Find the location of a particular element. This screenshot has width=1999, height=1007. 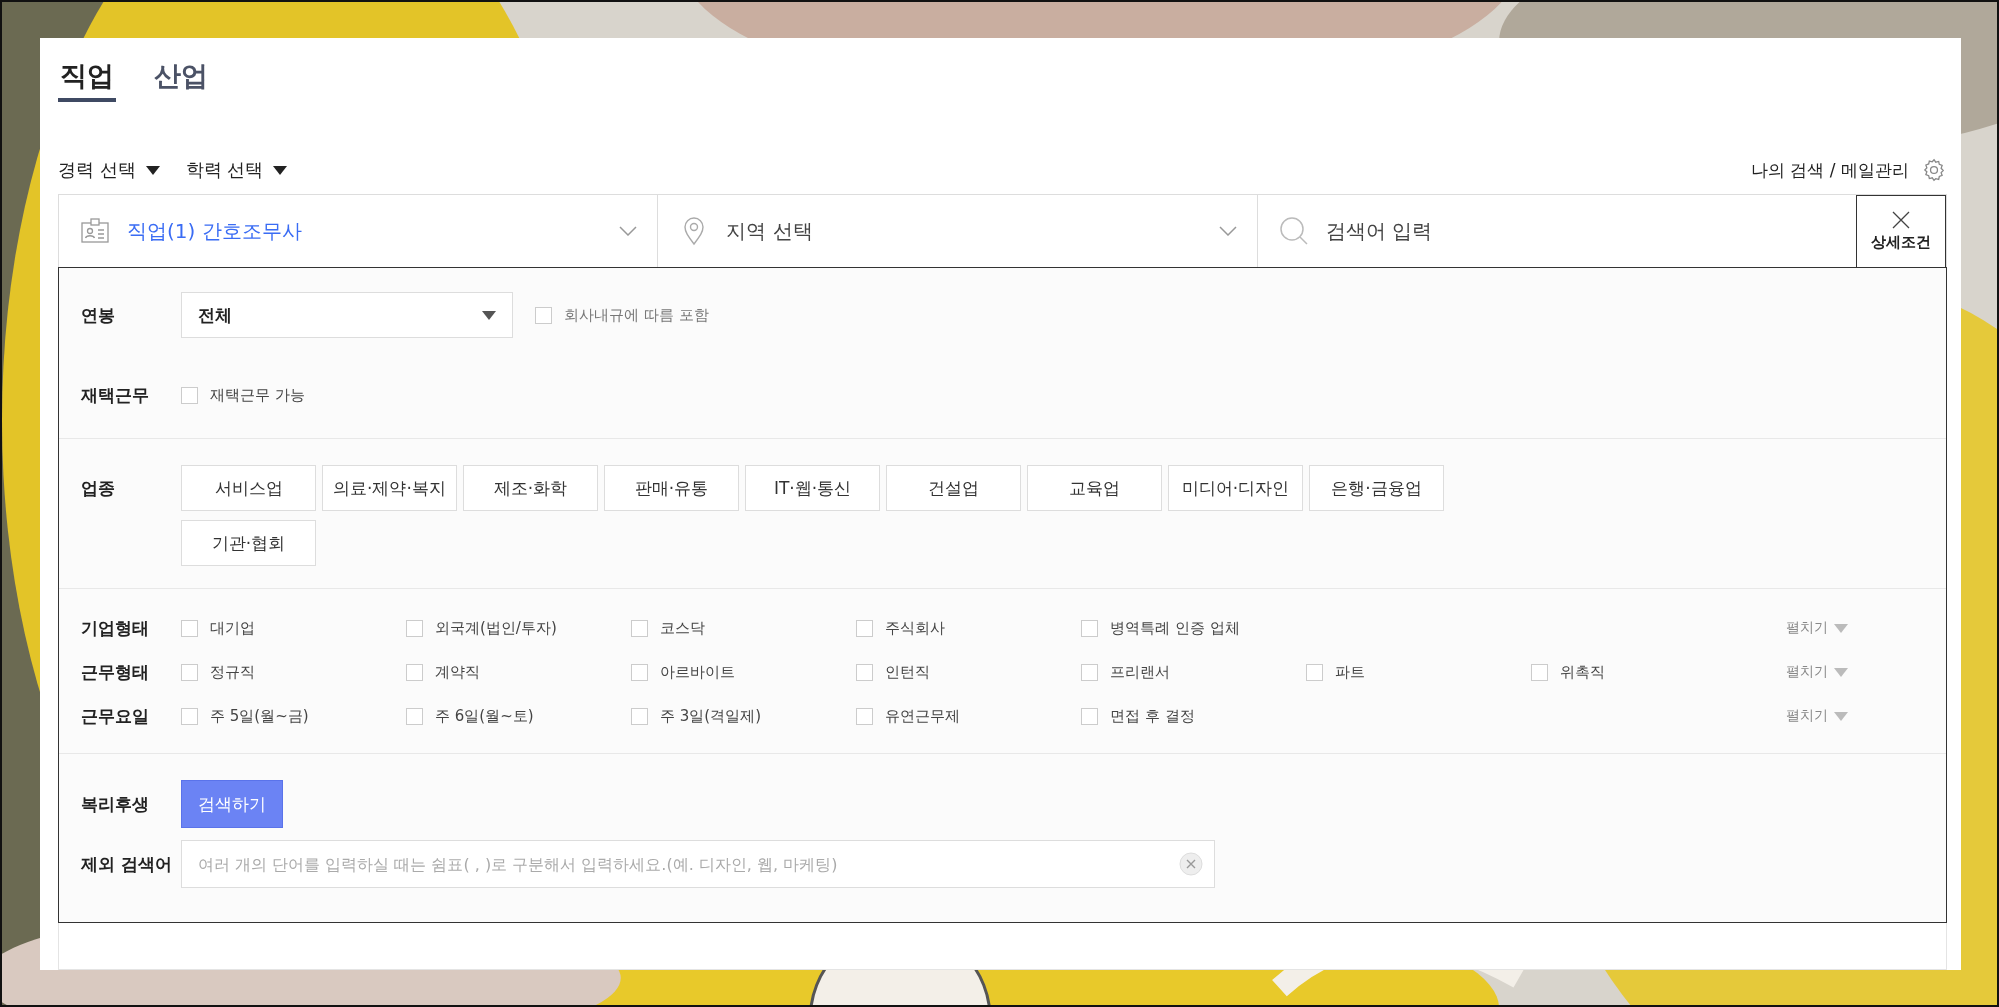

checkbox-label: 주 5일(월~금) is located at coordinates (259, 716).